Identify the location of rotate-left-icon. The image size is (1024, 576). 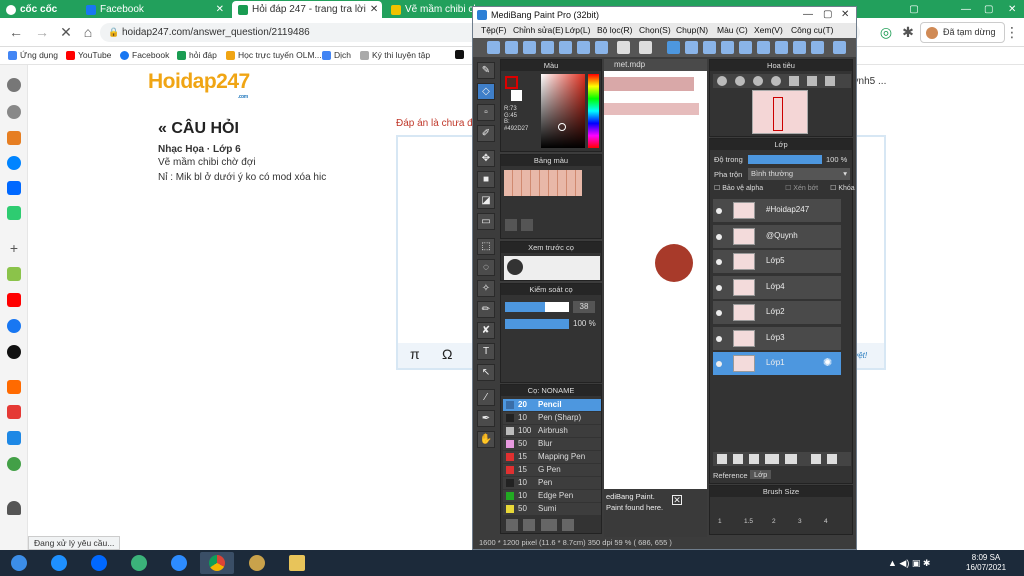
(794, 81).